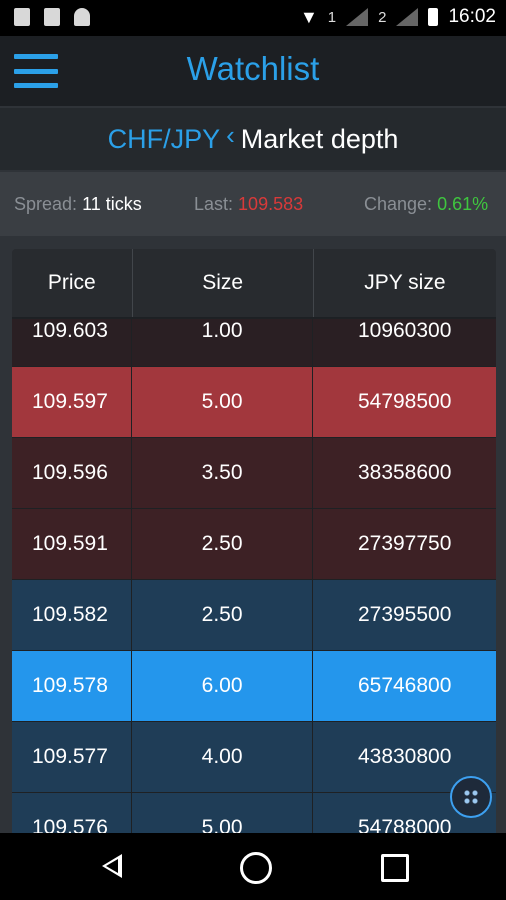  Describe the element at coordinates (72, 402) in the screenshot. I see `price-cell: 109.597` at that location.